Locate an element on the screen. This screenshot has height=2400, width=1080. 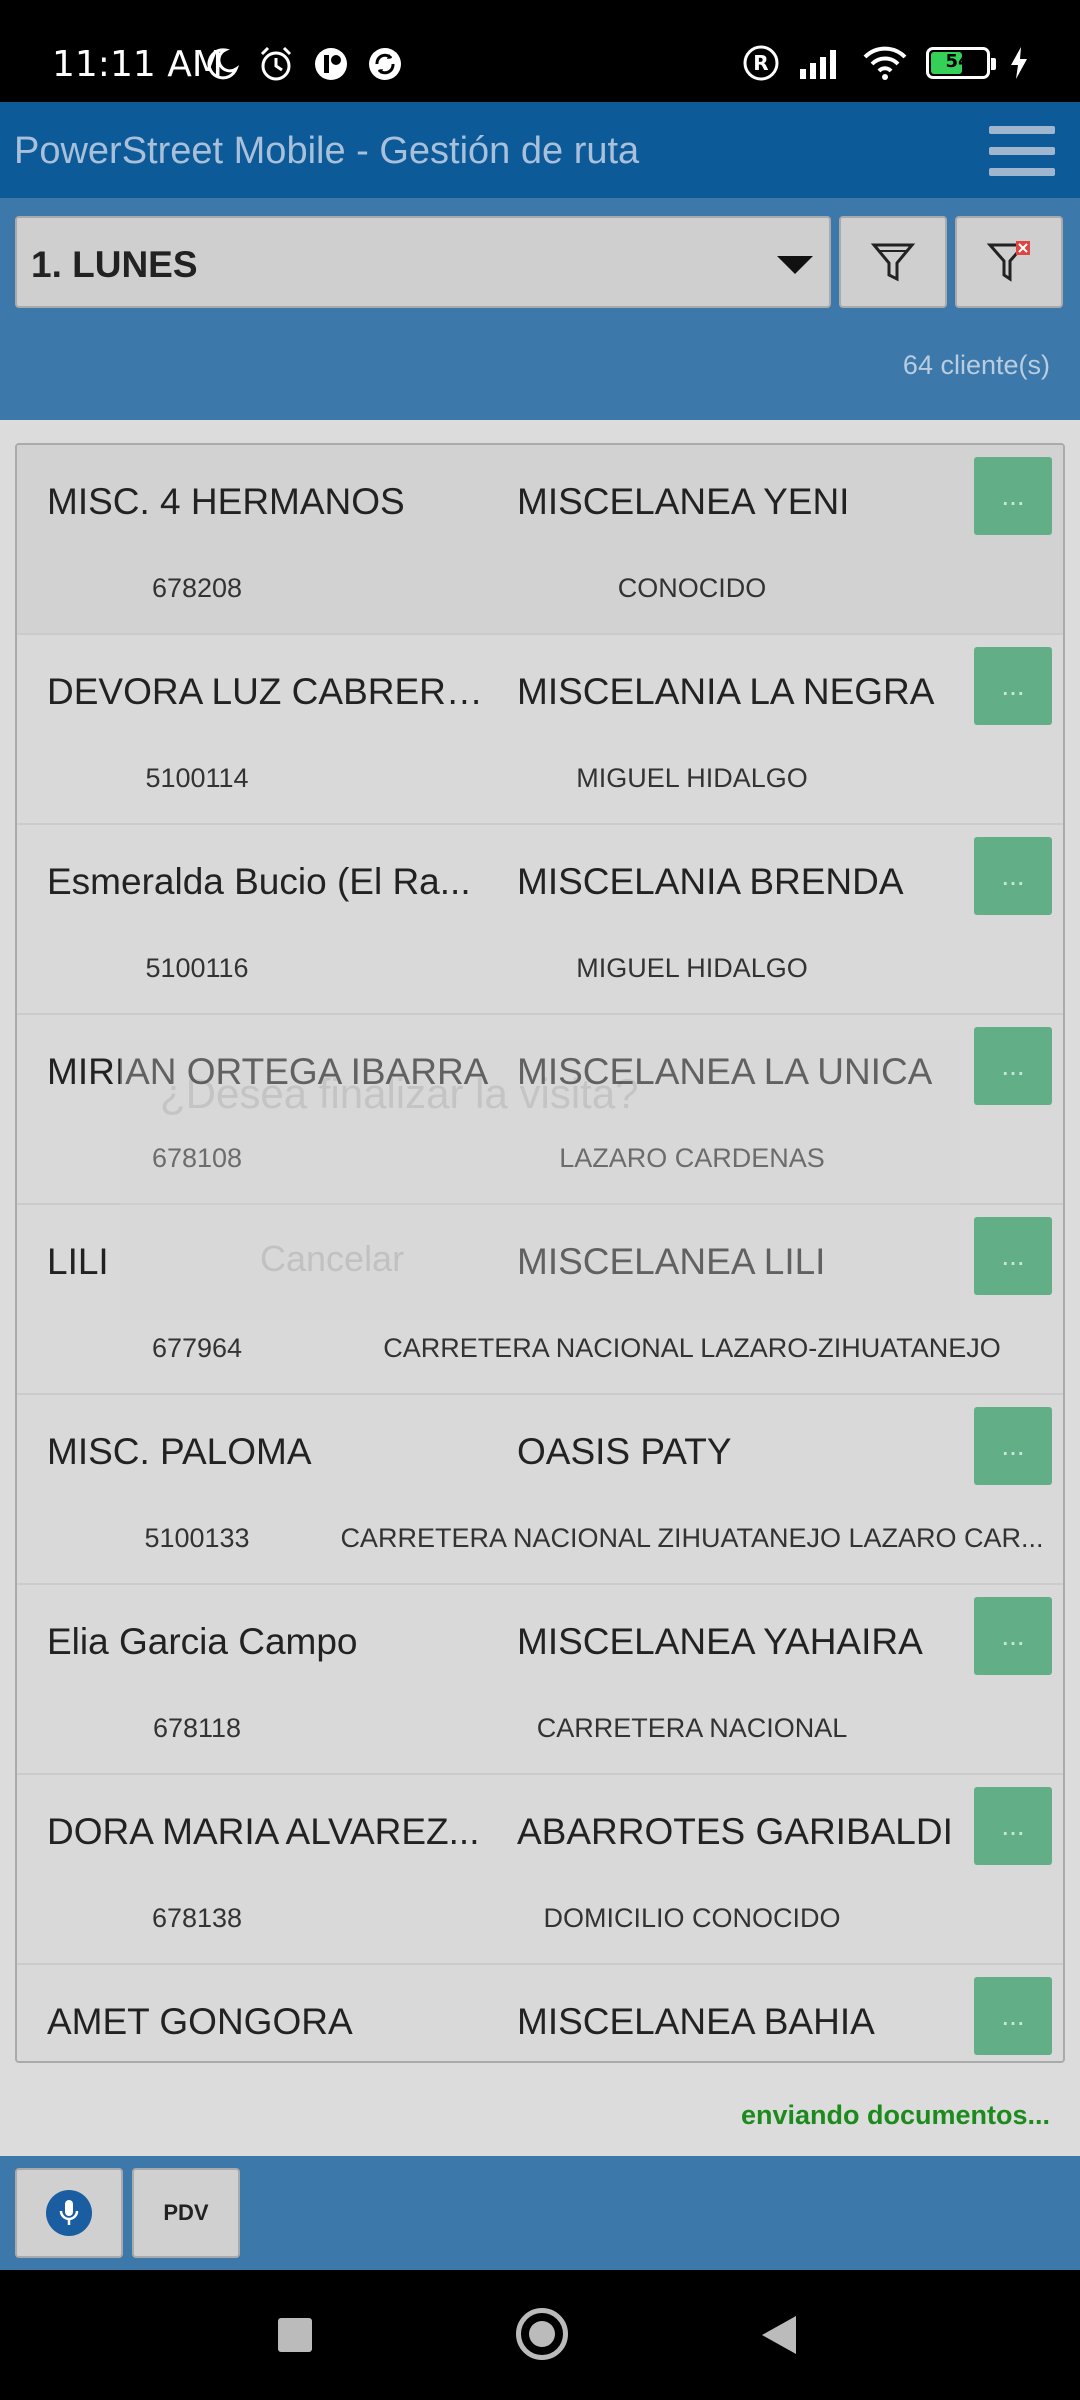
voice-button is located at coordinates (69, 2213).